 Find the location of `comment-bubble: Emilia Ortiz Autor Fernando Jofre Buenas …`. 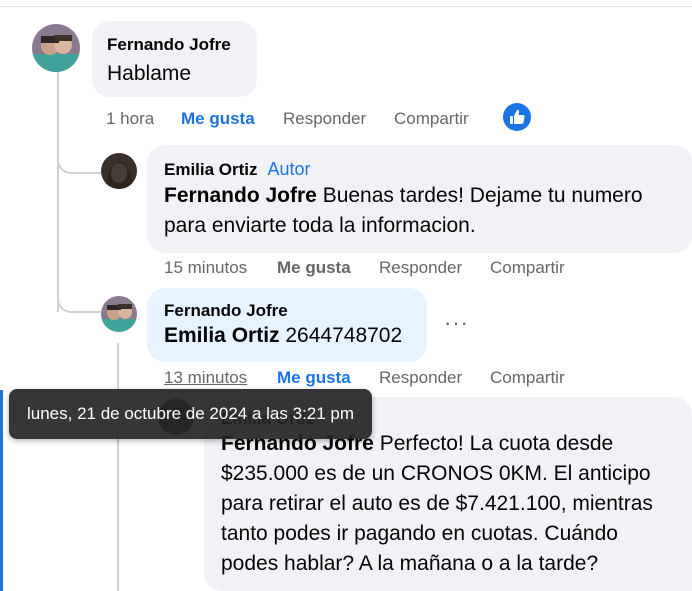

comment-bubble: Emilia Ortiz Autor Fernando Jofre Buenas … is located at coordinates (419, 199).